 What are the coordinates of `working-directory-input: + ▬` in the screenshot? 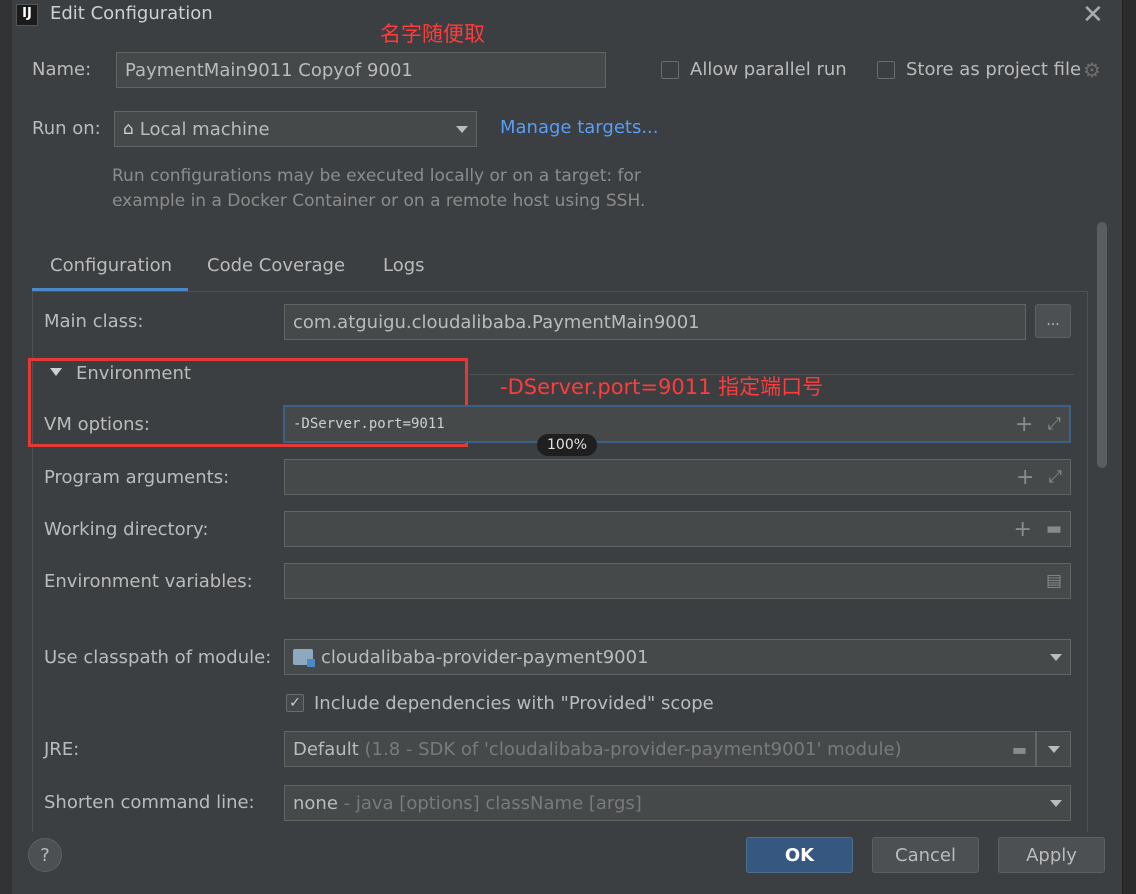 It's located at (677, 529).